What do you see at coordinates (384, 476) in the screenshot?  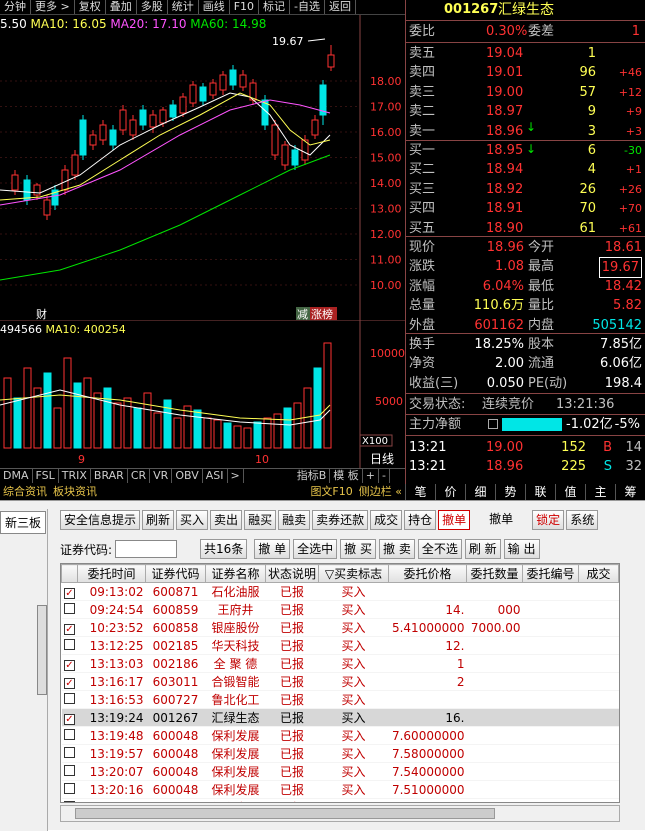 I see `indicator-tab-12: -` at bounding box center [384, 476].